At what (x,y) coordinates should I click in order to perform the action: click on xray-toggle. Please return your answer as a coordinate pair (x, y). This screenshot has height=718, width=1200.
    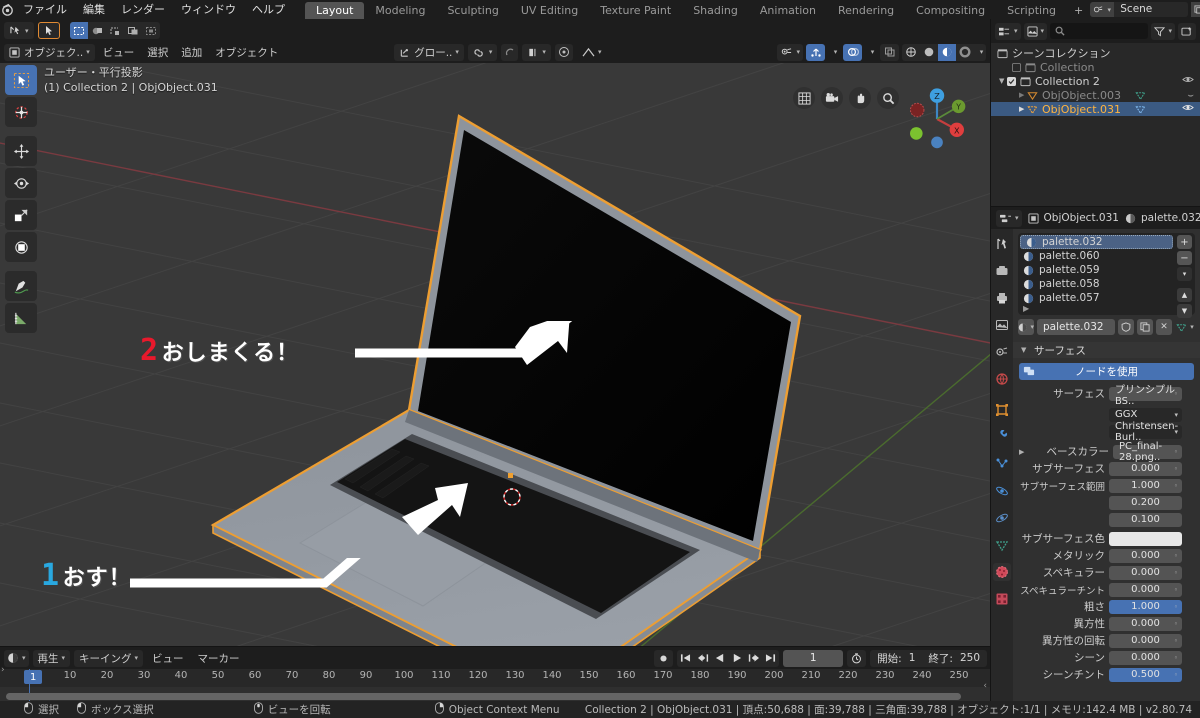
    Looking at the image, I should click on (889, 52).